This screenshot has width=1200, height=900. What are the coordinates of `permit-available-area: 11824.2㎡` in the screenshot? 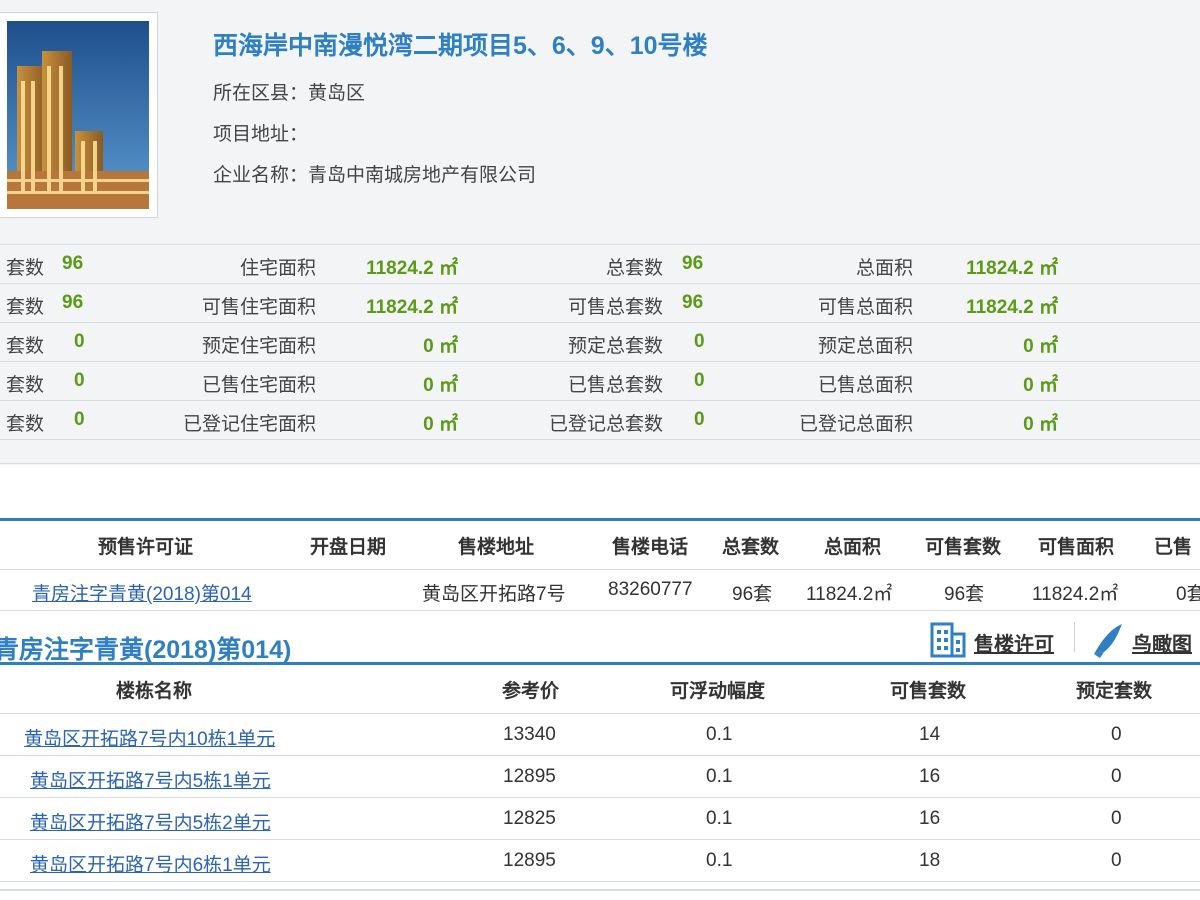 It's located at (1075, 594).